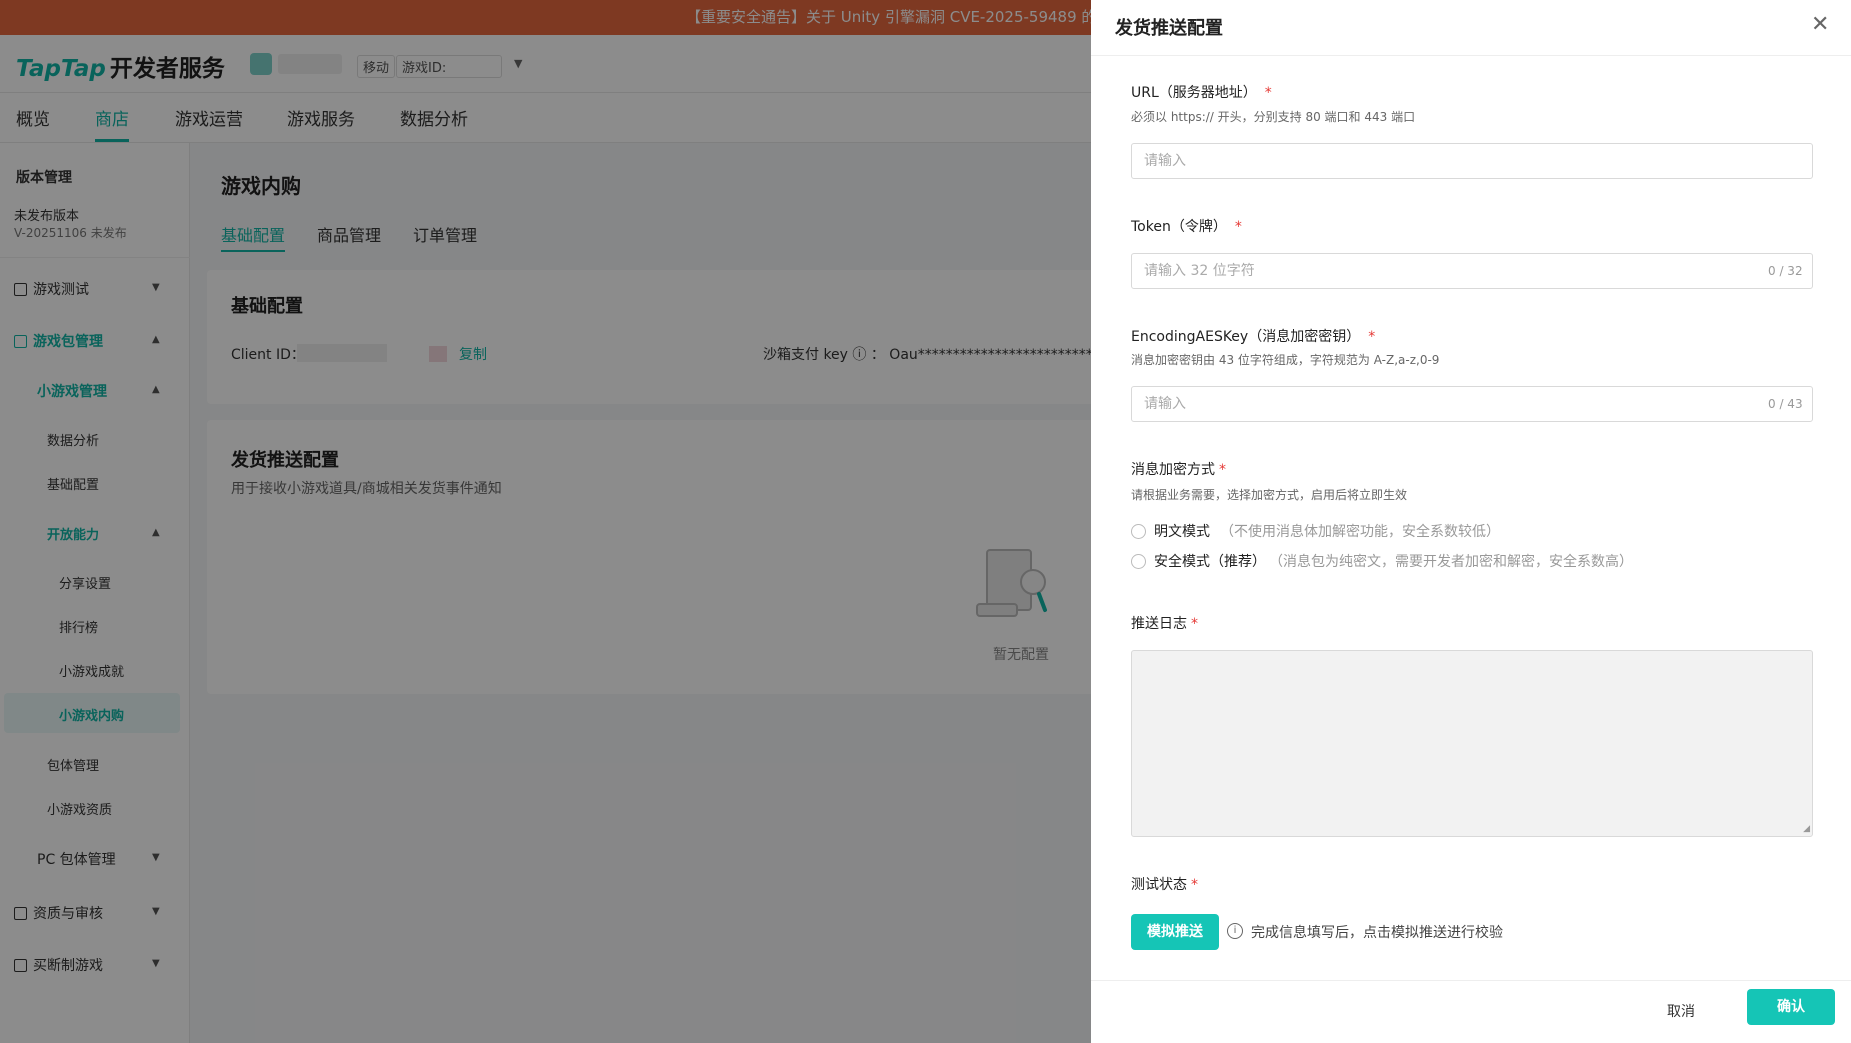  What do you see at coordinates (1472, 743) in the screenshot?
I see `push-log-textarea: ◢` at bounding box center [1472, 743].